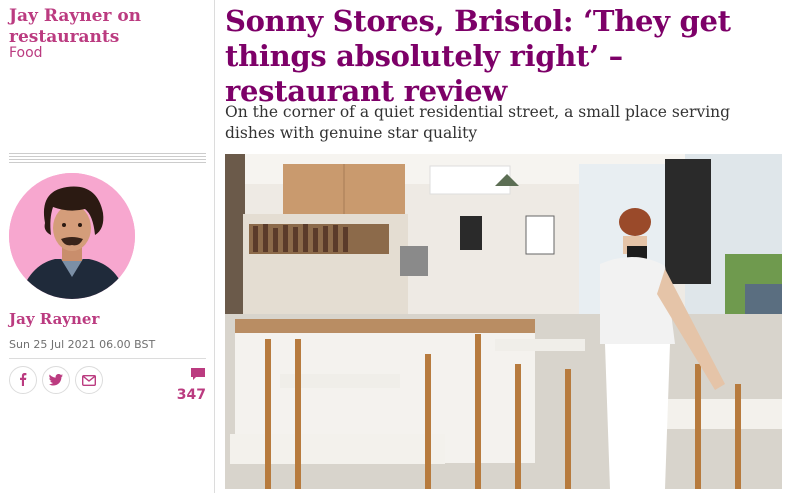  What do you see at coordinates (26, 53) in the screenshot?
I see `section-label: Food` at bounding box center [26, 53].